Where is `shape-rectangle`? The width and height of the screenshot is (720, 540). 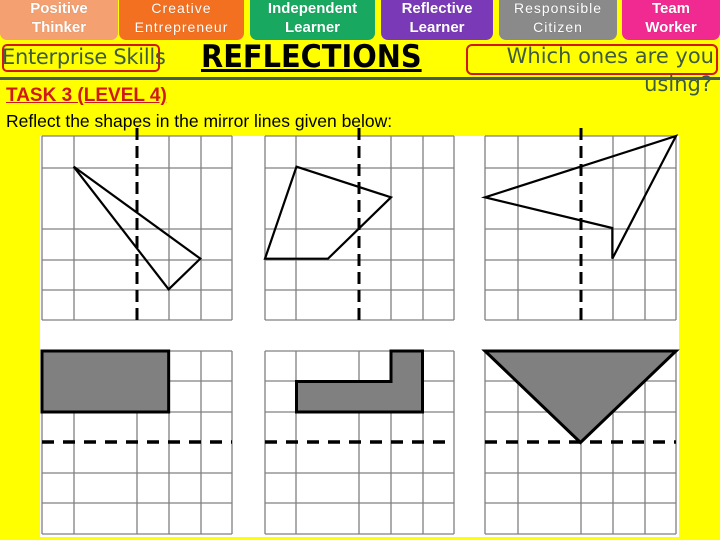 shape-rectangle is located at coordinates (105, 381).